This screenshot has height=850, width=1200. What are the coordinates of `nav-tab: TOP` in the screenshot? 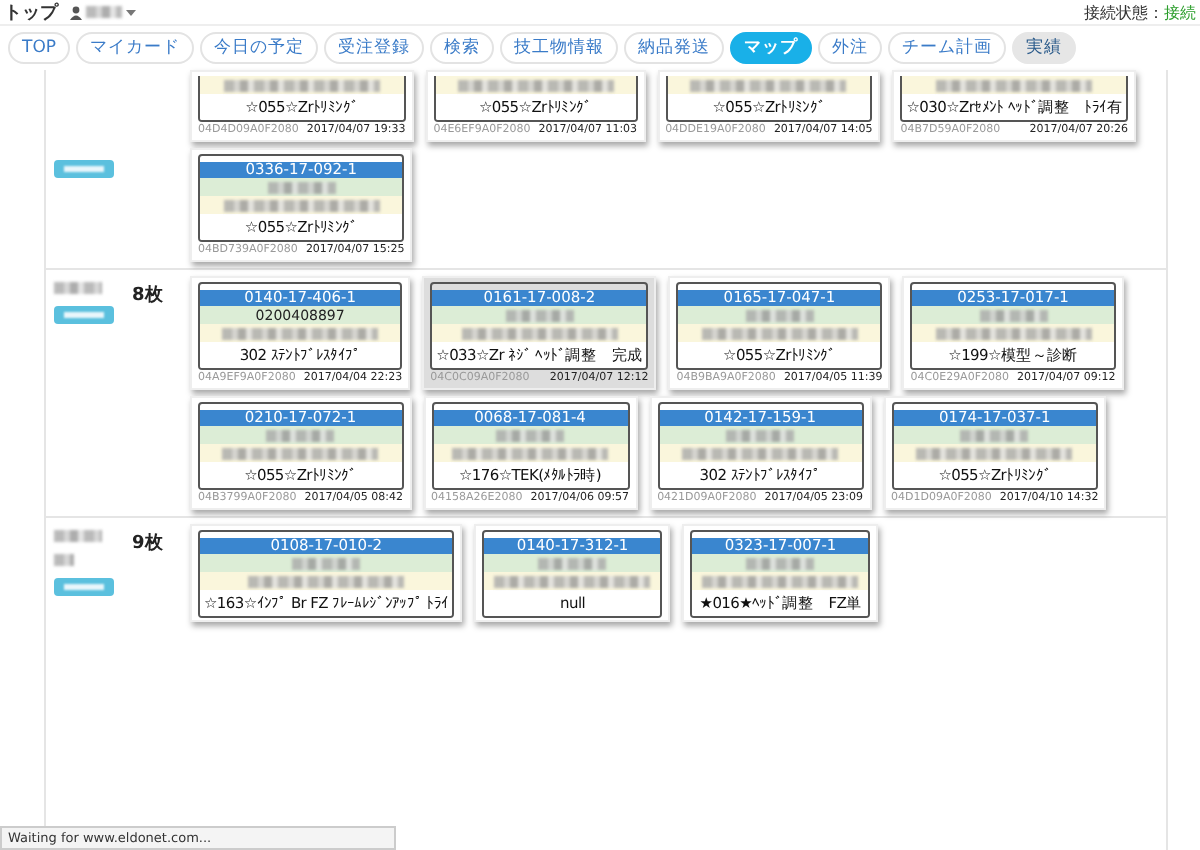 It's located at (39, 48).